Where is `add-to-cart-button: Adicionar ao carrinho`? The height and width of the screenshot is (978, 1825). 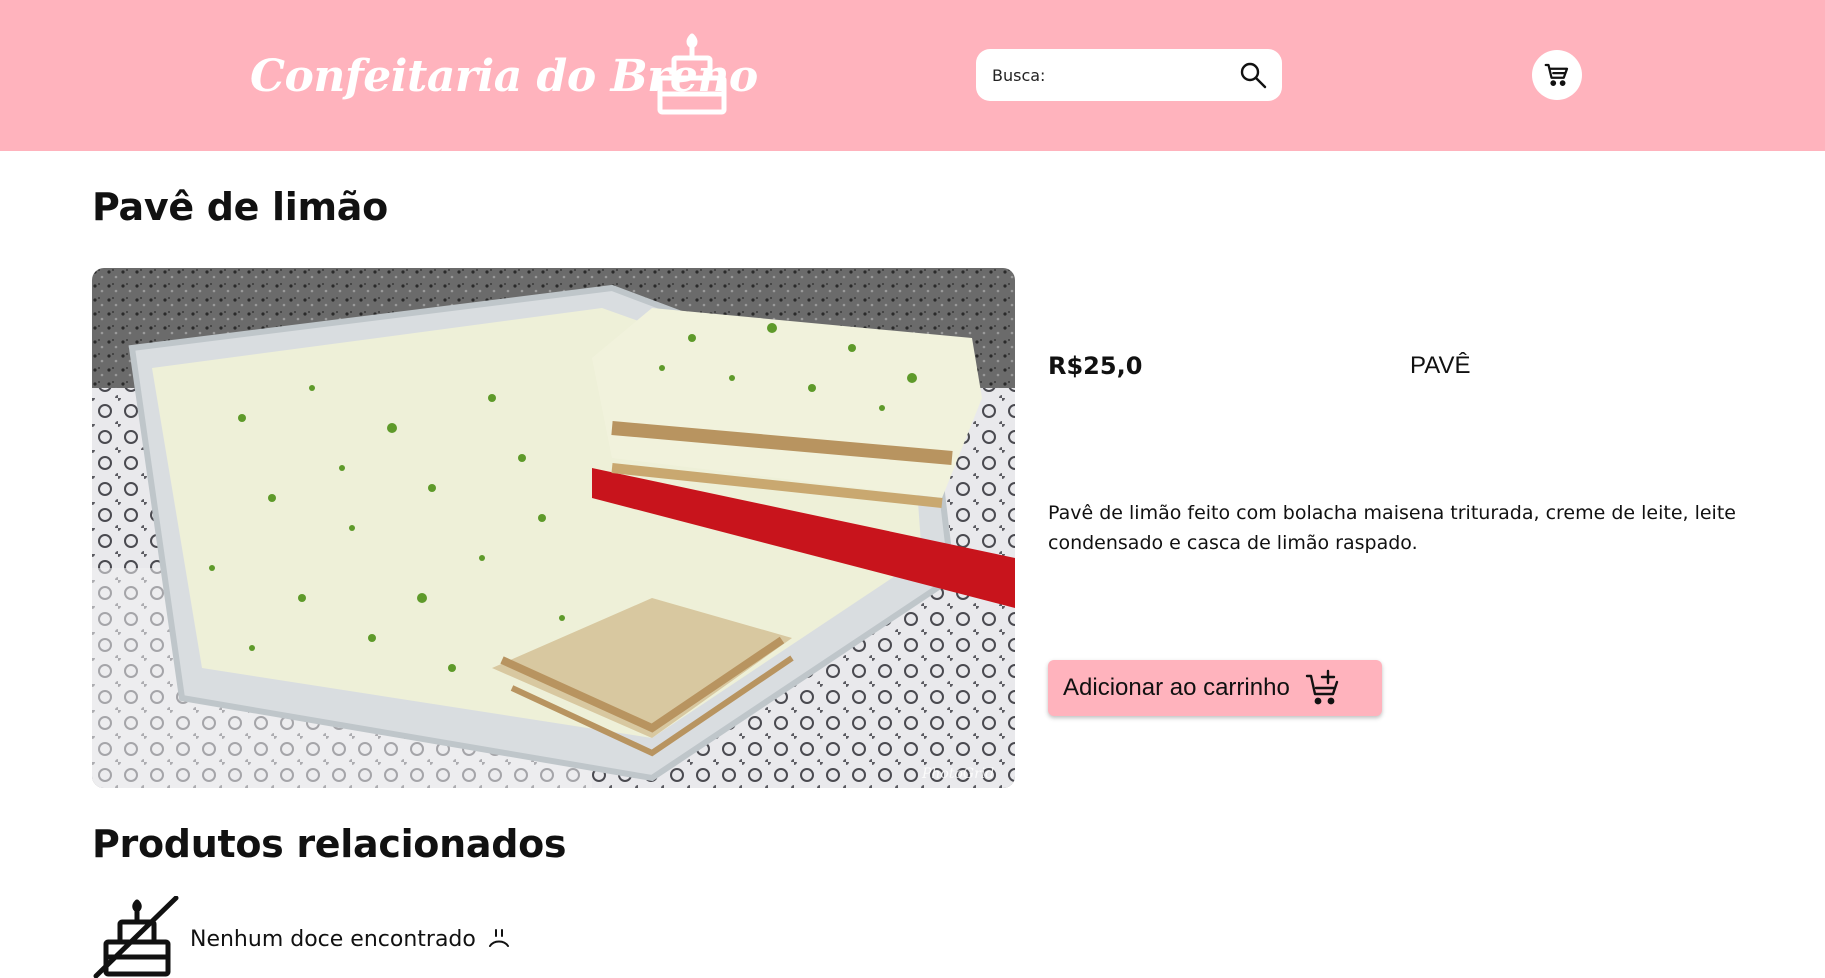 add-to-cart-button: Adicionar ao carrinho is located at coordinates (1215, 688).